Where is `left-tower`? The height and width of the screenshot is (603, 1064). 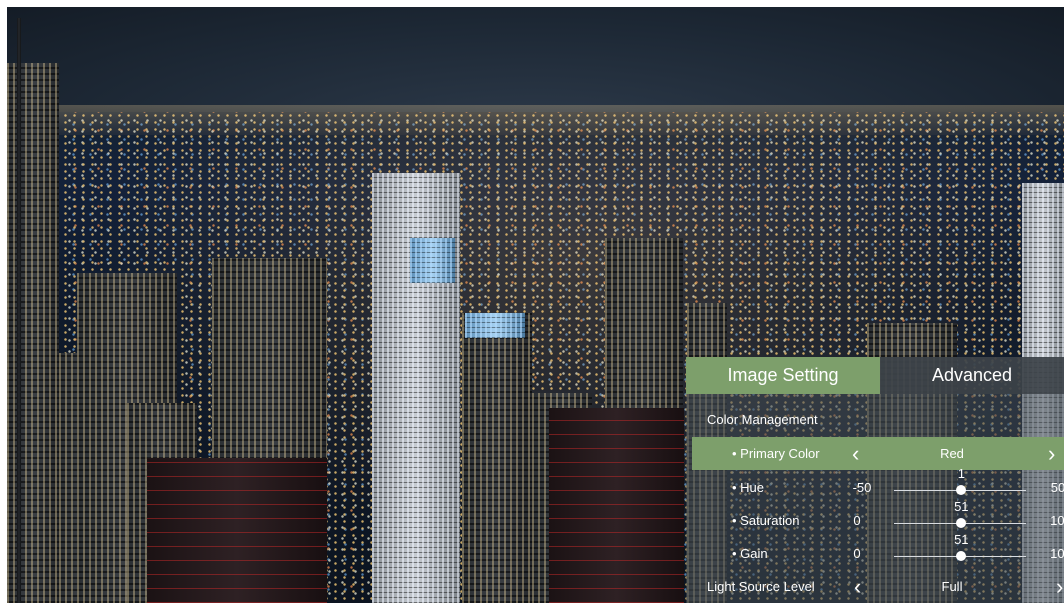
left-tower is located at coordinates (33, 333).